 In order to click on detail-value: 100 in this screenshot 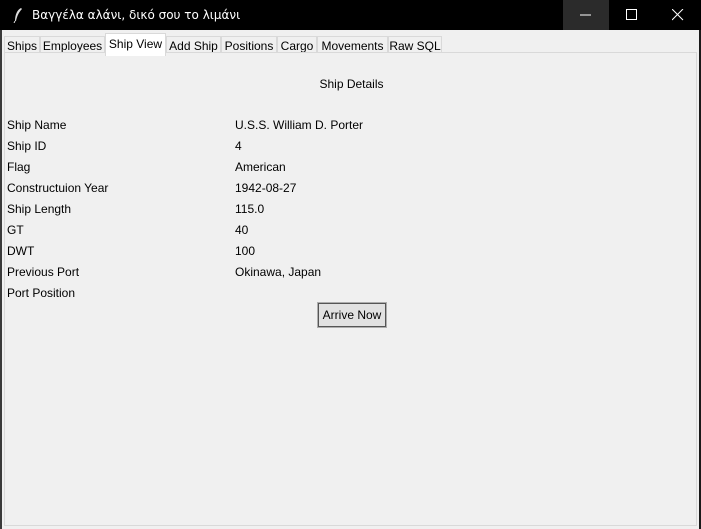, I will do `click(245, 251)`.